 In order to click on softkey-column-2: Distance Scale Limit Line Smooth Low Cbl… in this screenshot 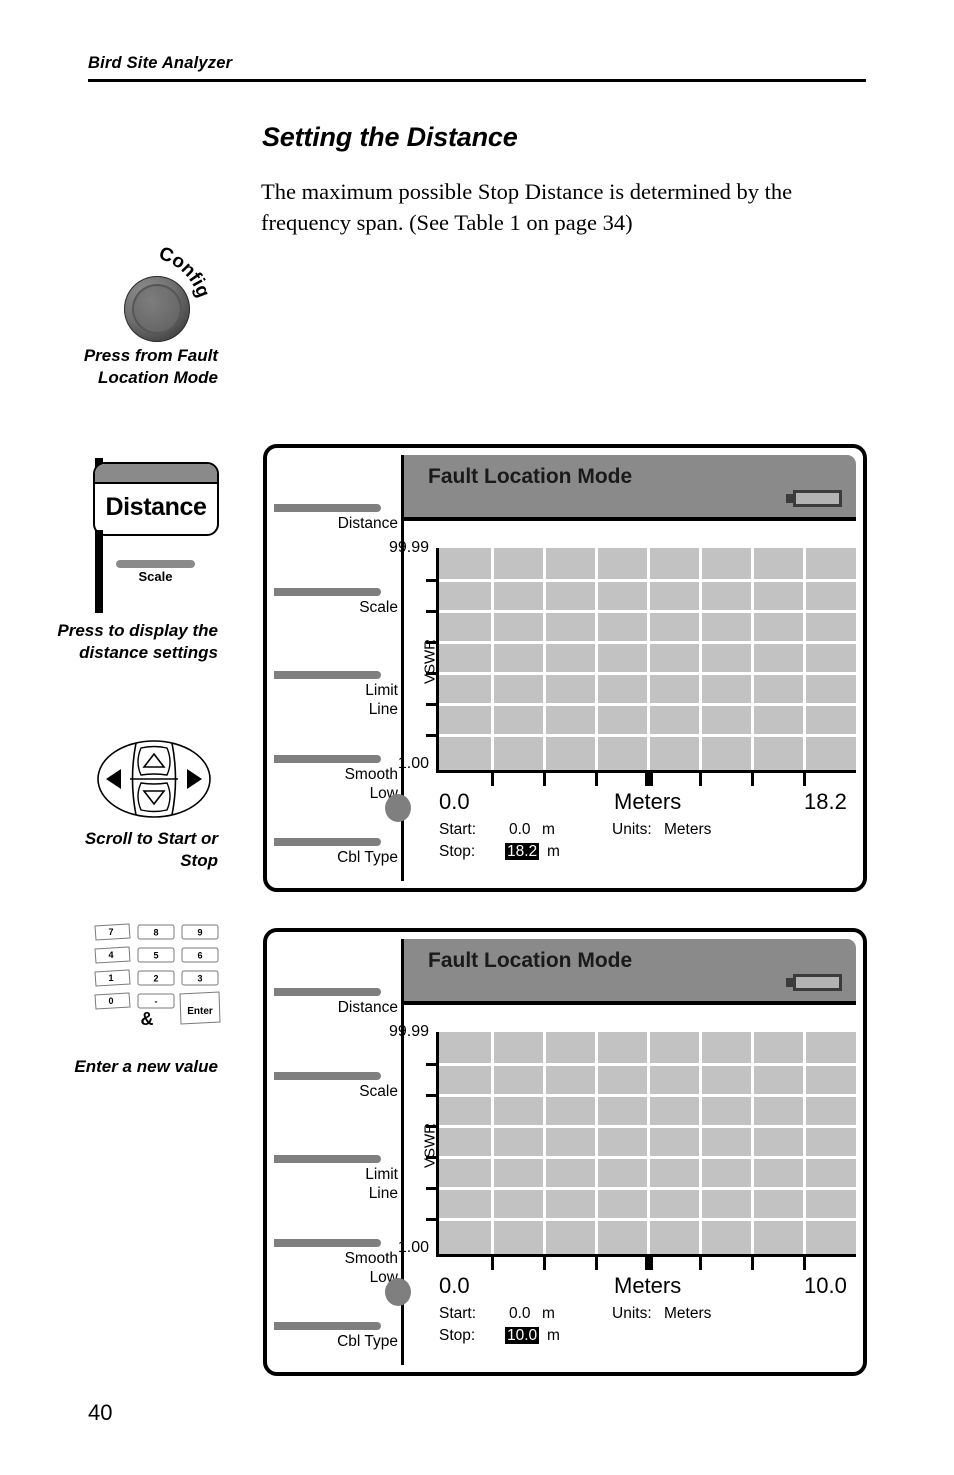, I will do `click(339, 1152)`.